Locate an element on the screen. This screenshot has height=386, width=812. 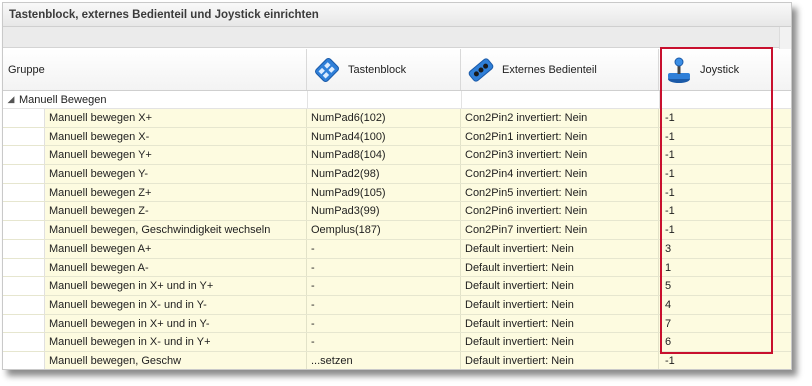
cell-function: Manuell bewegen in X- und in Y- is located at coordinates (176, 304).